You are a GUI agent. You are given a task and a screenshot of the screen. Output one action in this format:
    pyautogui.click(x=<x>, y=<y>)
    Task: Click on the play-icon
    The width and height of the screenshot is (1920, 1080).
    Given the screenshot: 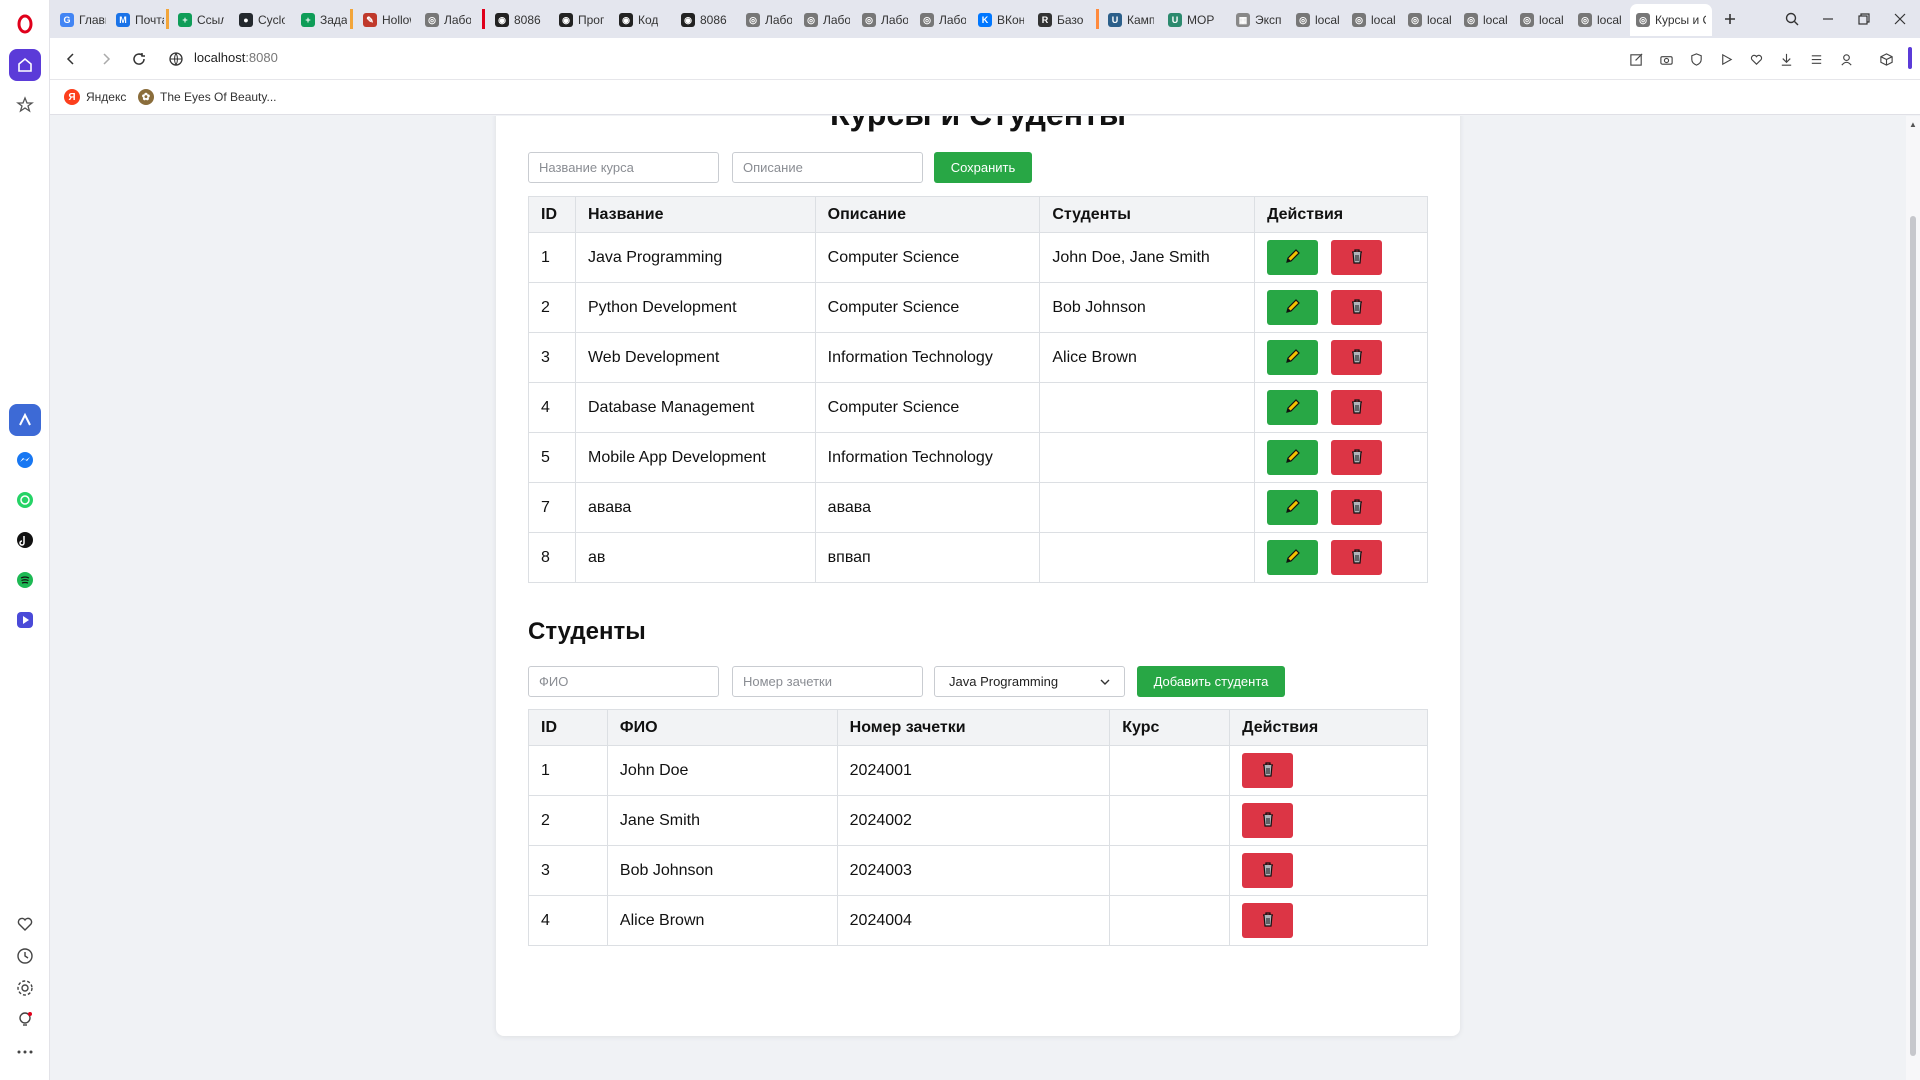 What is the action you would take?
    pyautogui.click(x=1726, y=59)
    